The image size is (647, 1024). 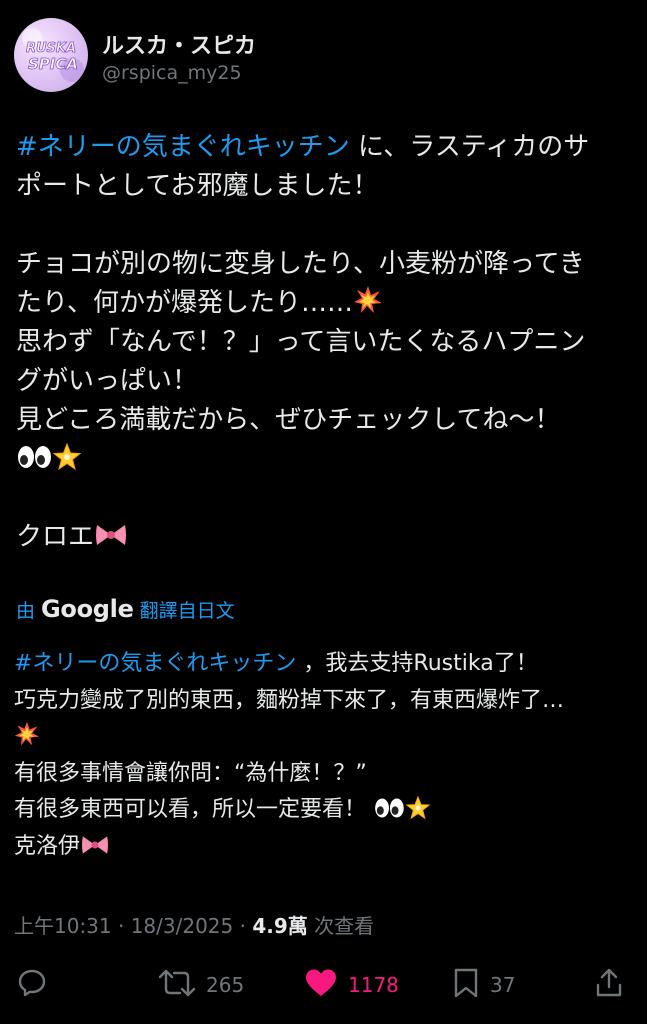 What do you see at coordinates (466, 985) in the screenshot?
I see `bookmark-icon` at bounding box center [466, 985].